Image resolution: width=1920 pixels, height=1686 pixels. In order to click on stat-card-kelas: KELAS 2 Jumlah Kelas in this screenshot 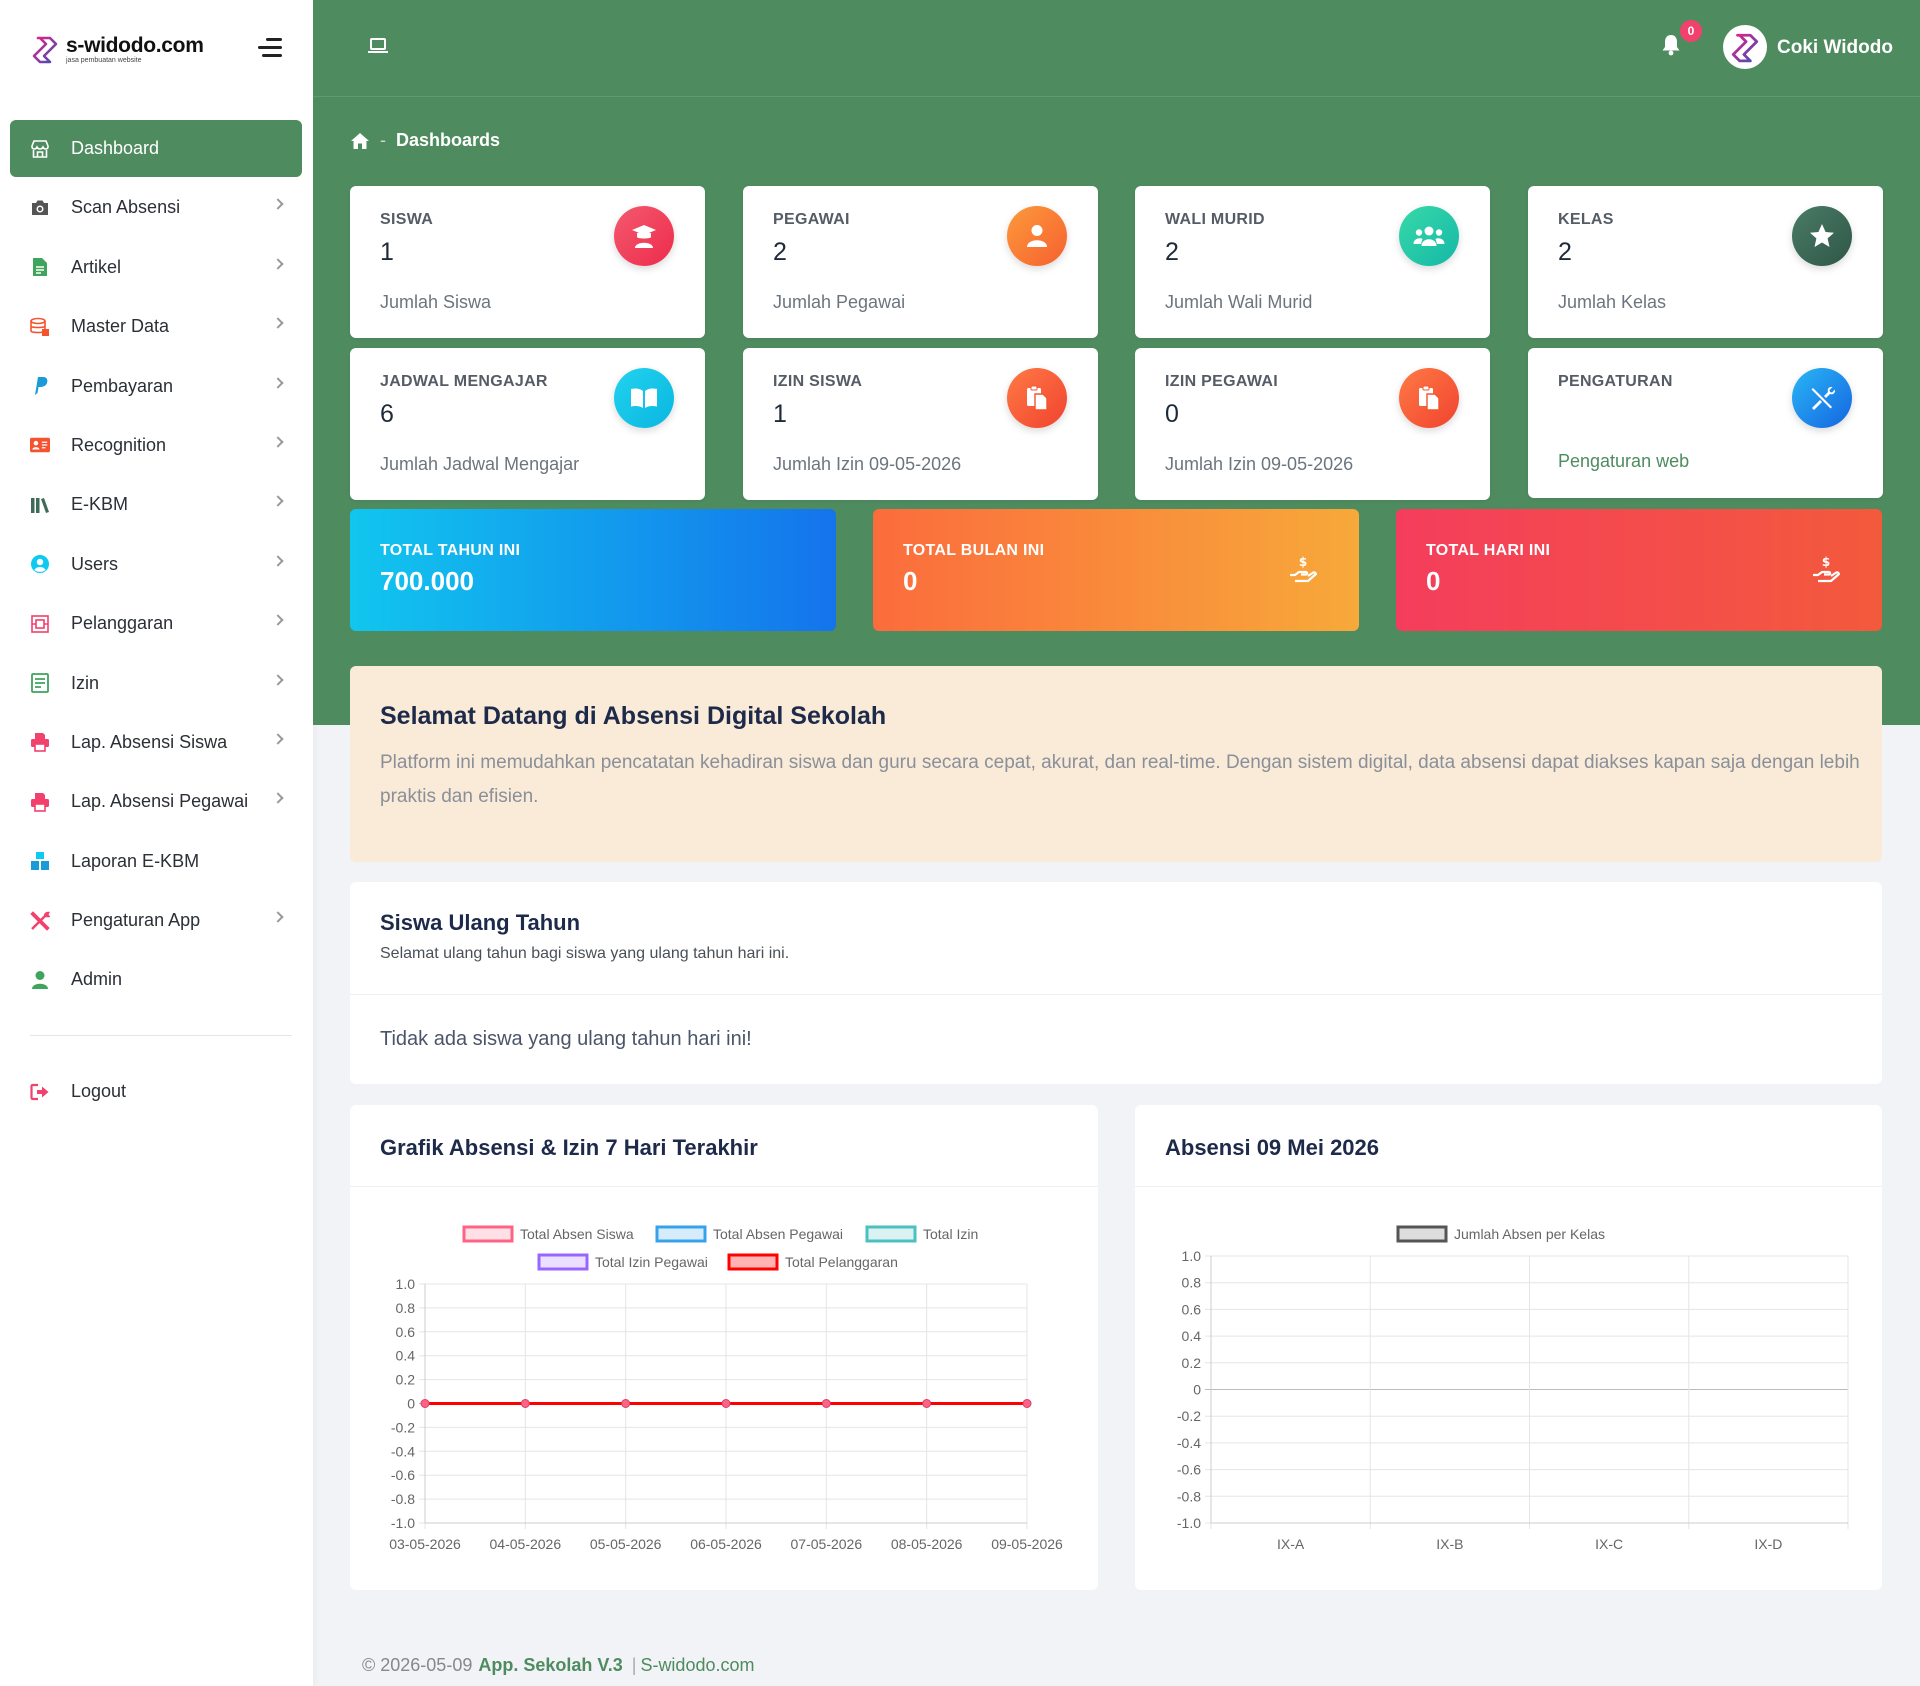, I will do `click(1705, 262)`.